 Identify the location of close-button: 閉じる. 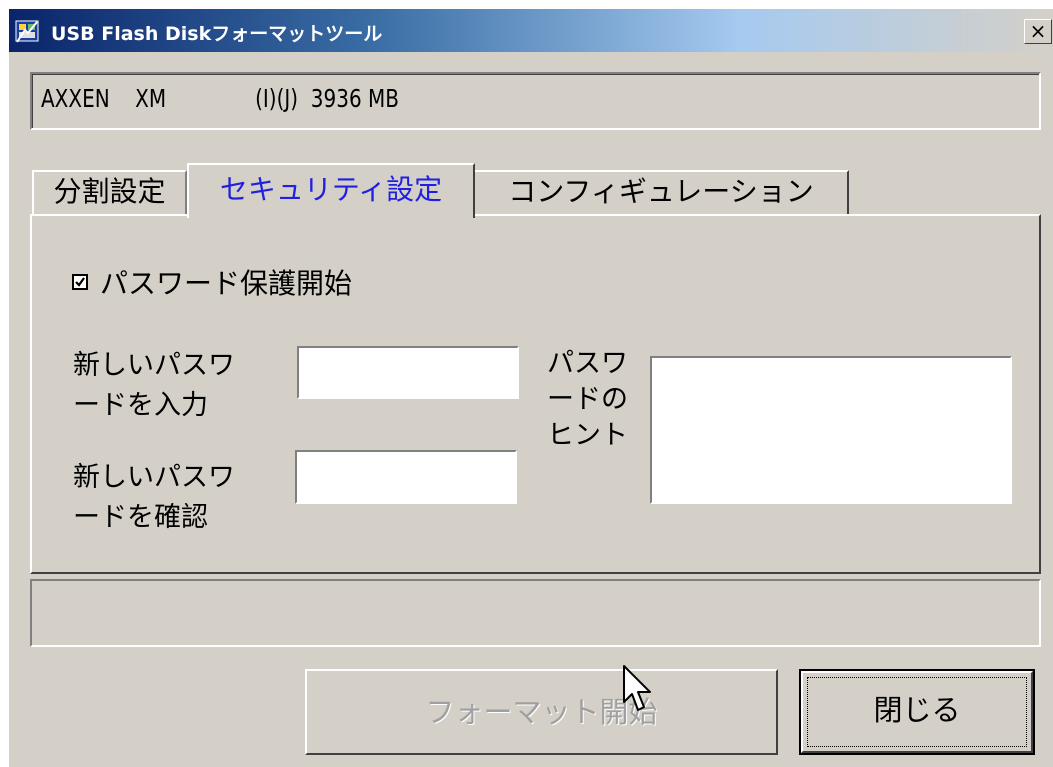
(917, 712).